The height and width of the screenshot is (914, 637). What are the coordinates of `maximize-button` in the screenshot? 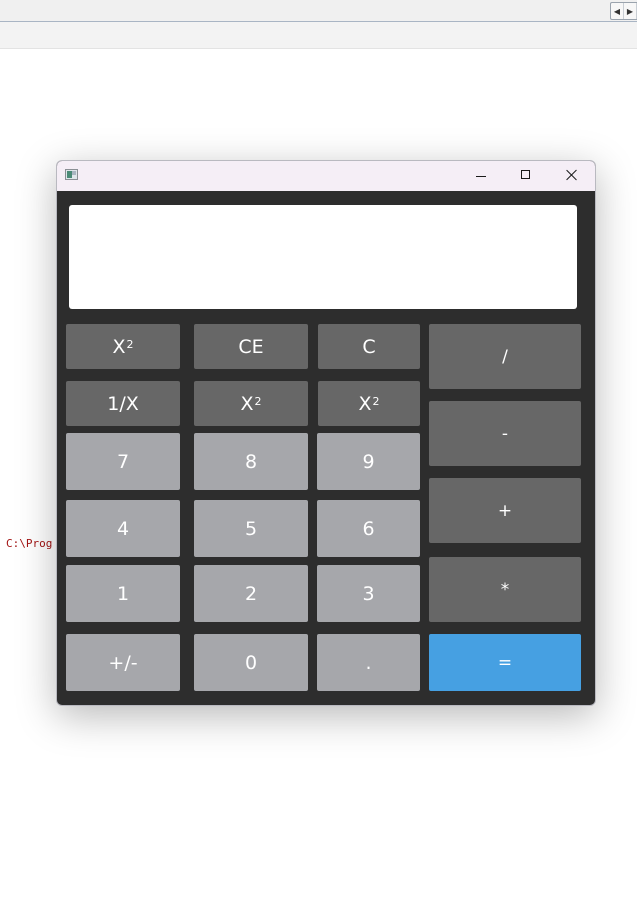 It's located at (526, 176).